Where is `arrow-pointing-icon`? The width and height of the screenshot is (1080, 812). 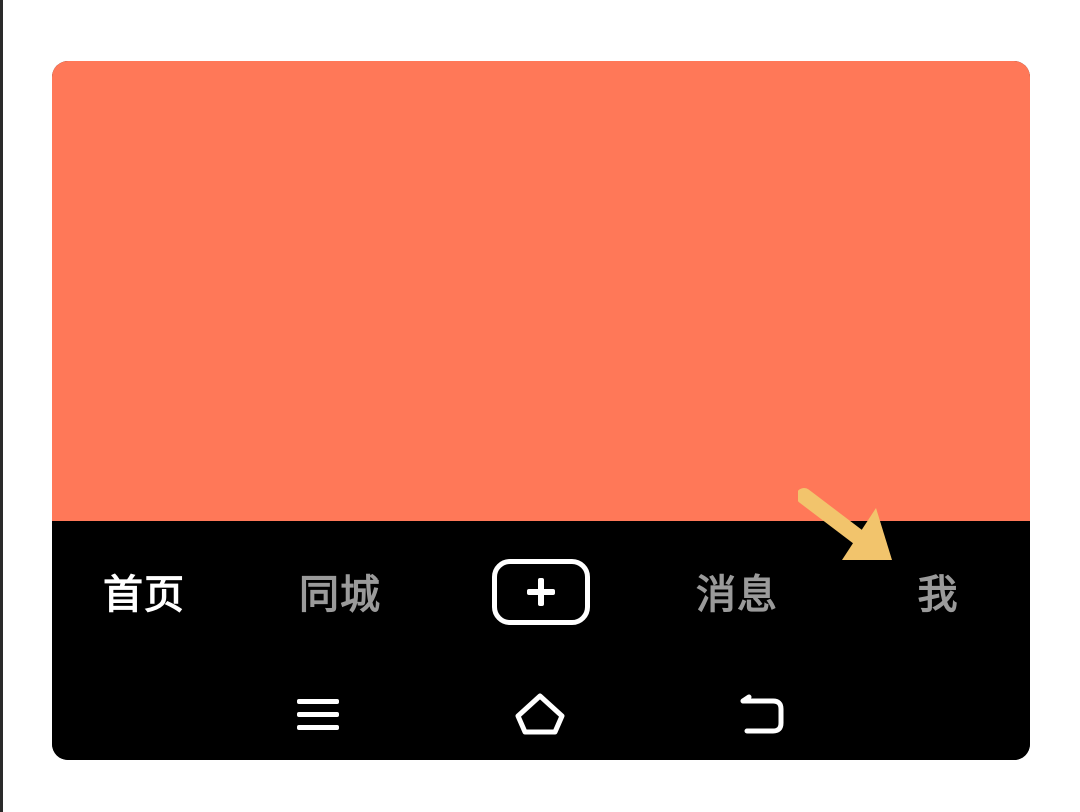 arrow-pointing-icon is located at coordinates (845, 524).